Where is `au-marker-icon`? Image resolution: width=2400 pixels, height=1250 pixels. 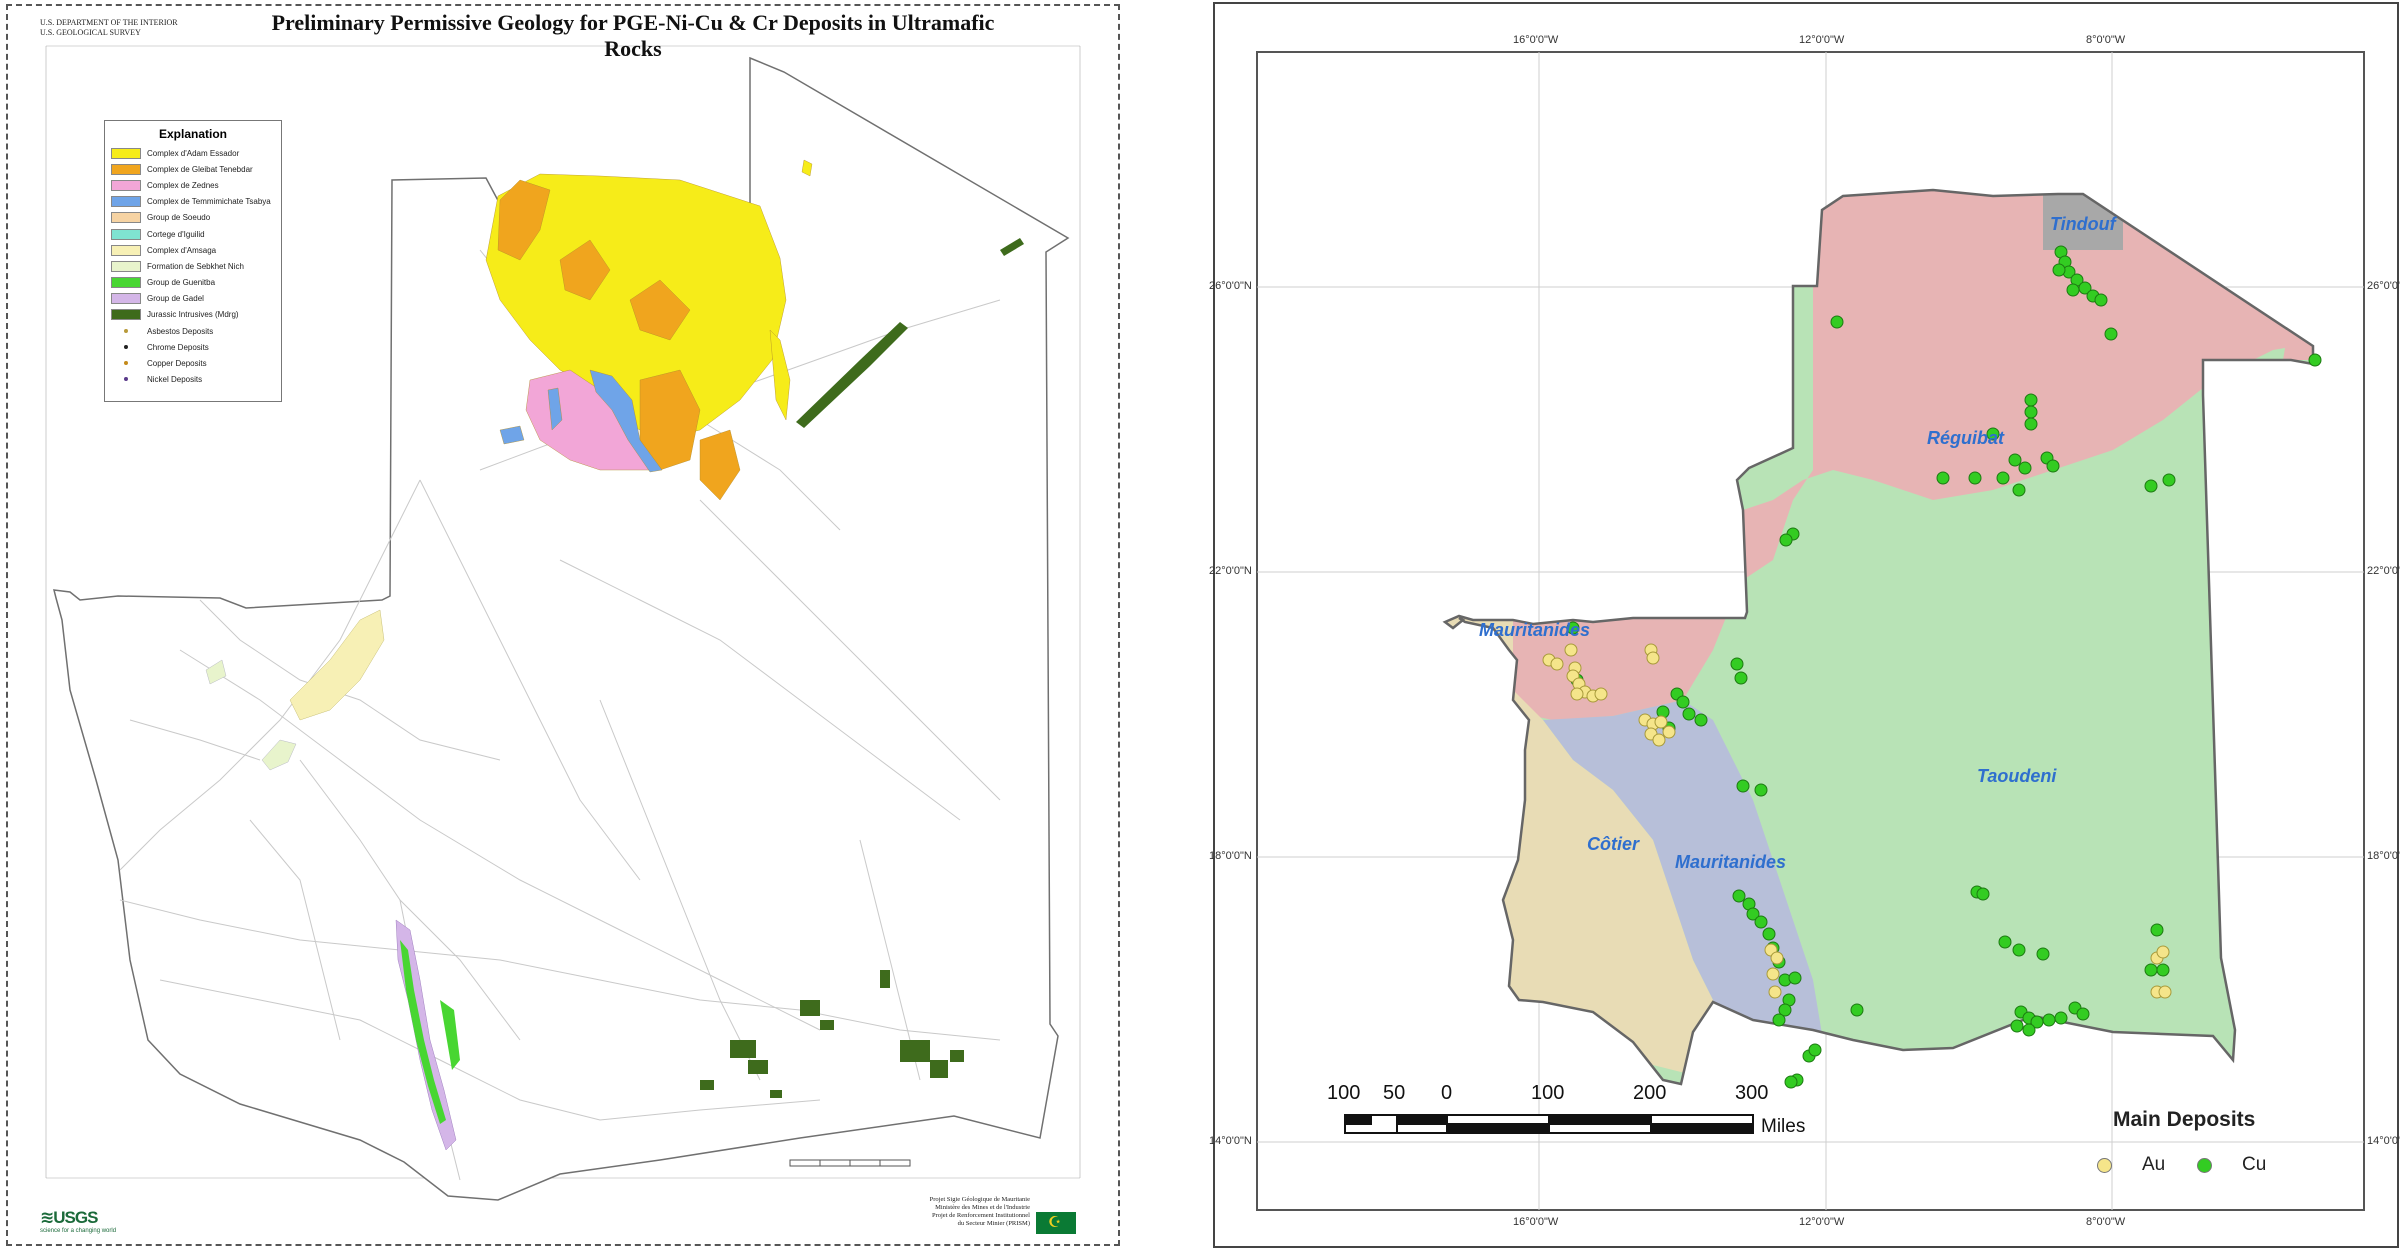 au-marker-icon is located at coordinates (2104, 1165).